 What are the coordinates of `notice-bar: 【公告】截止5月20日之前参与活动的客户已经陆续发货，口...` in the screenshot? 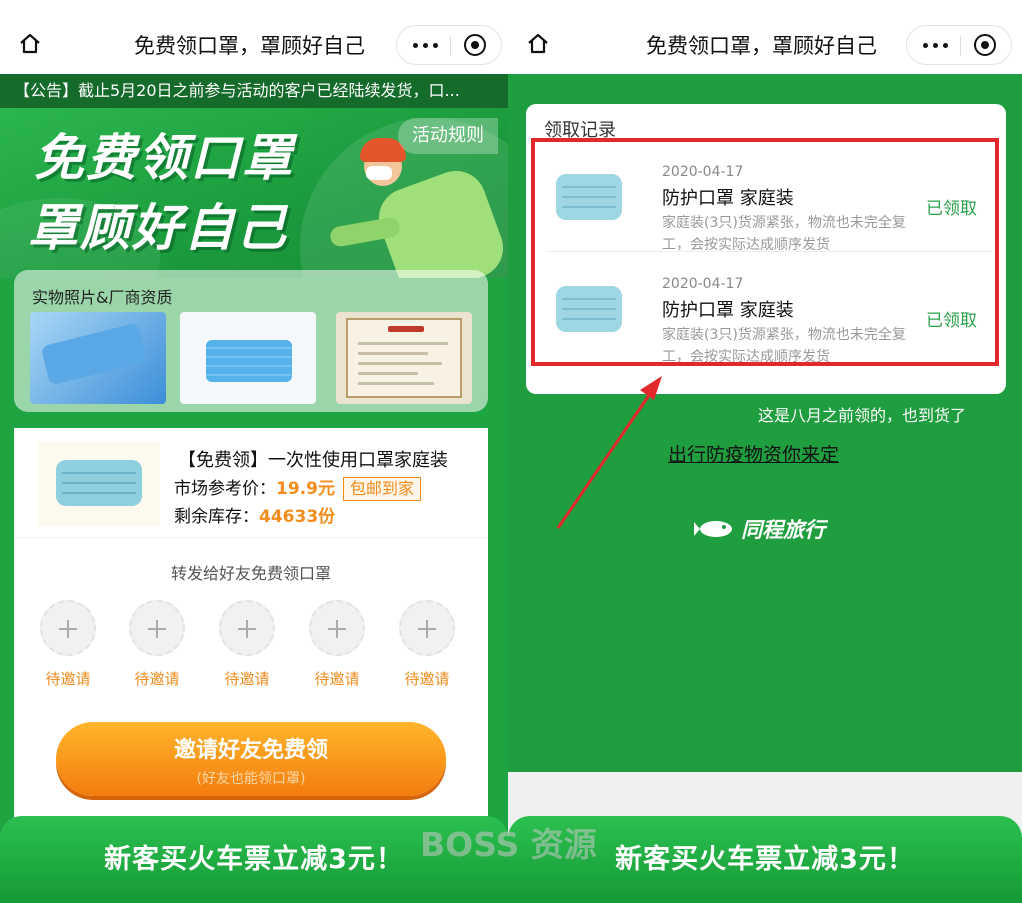 It's located at (254, 91).